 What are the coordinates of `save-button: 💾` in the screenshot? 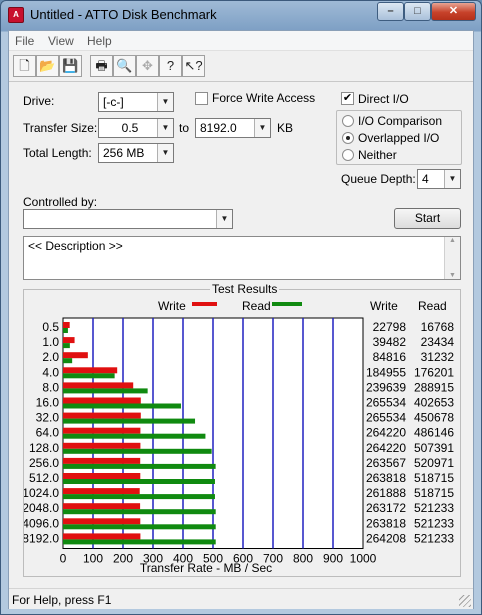 It's located at (70, 66).